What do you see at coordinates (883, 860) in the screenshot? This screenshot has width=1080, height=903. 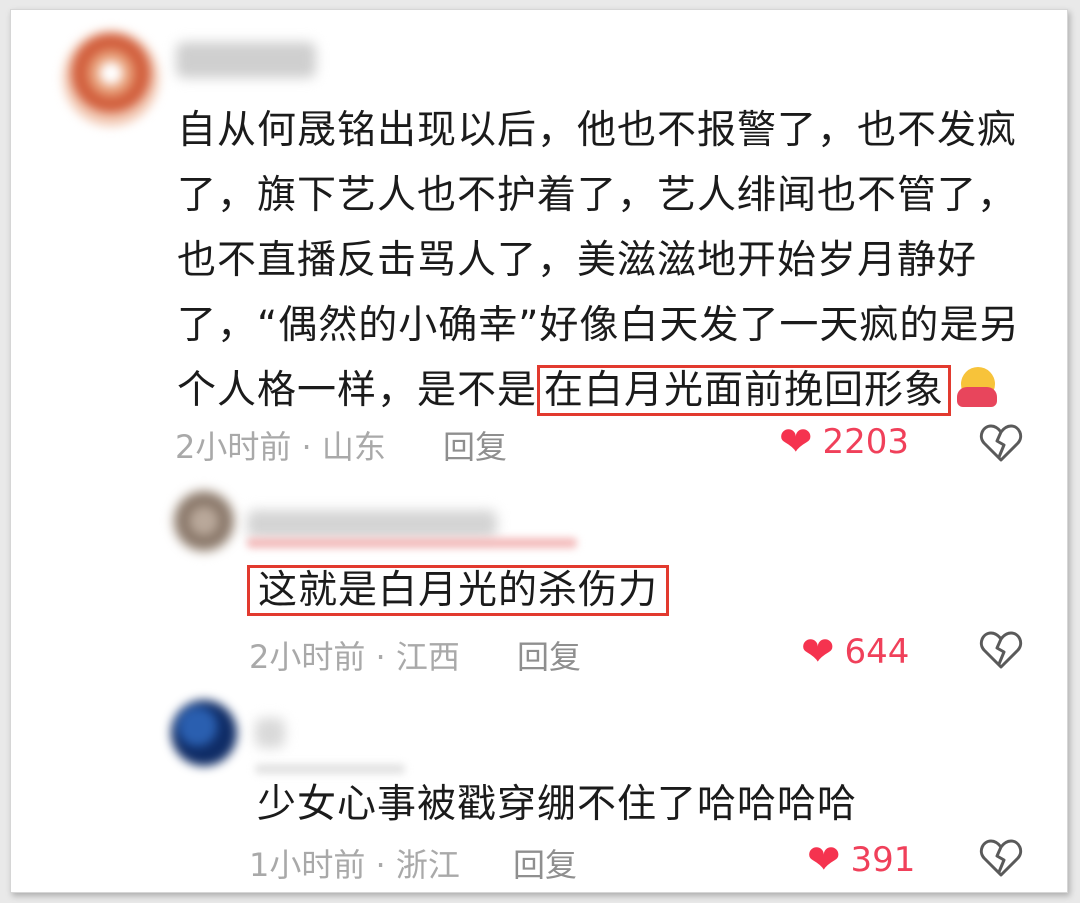 I see `like-count: 391` at bounding box center [883, 860].